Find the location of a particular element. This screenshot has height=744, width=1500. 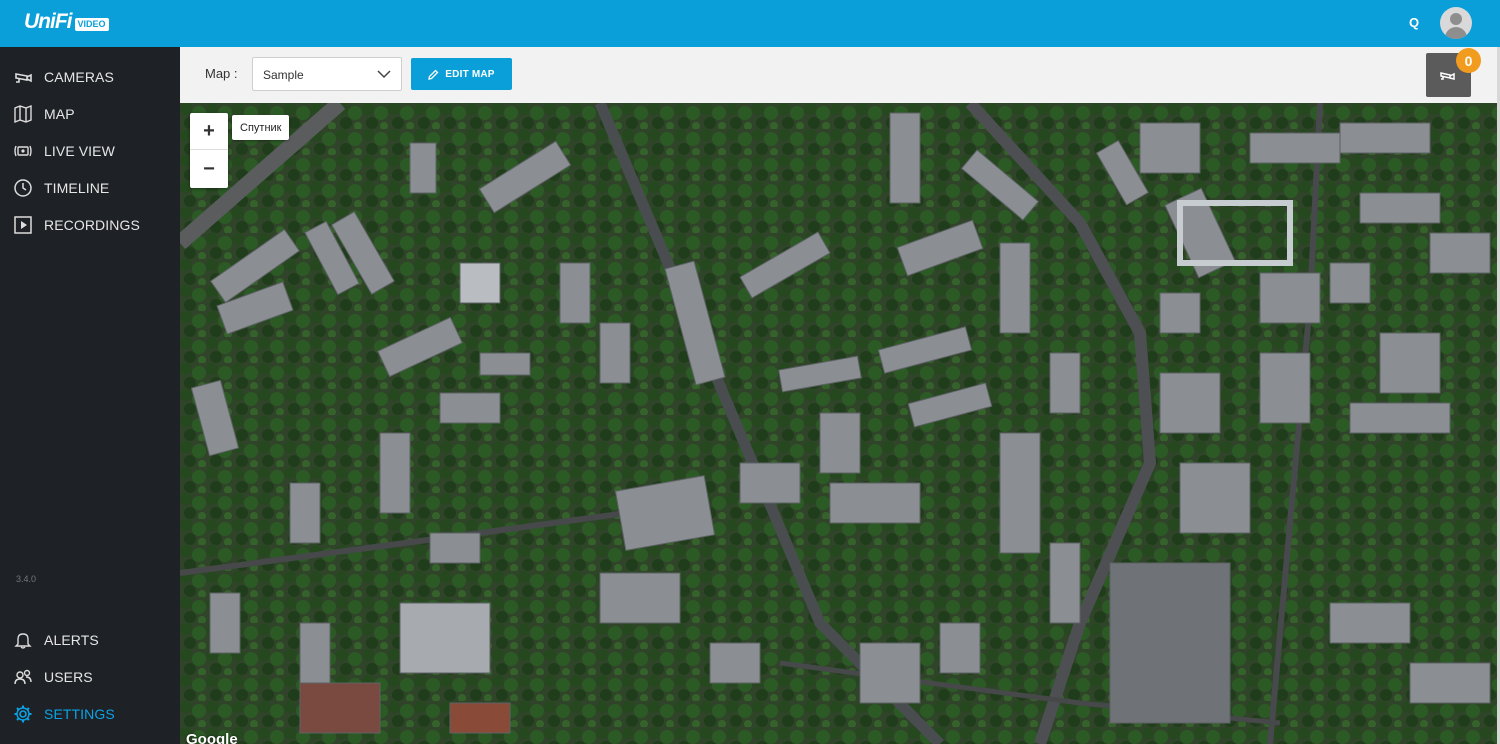

search-button: Q is located at coordinates (1414, 22).